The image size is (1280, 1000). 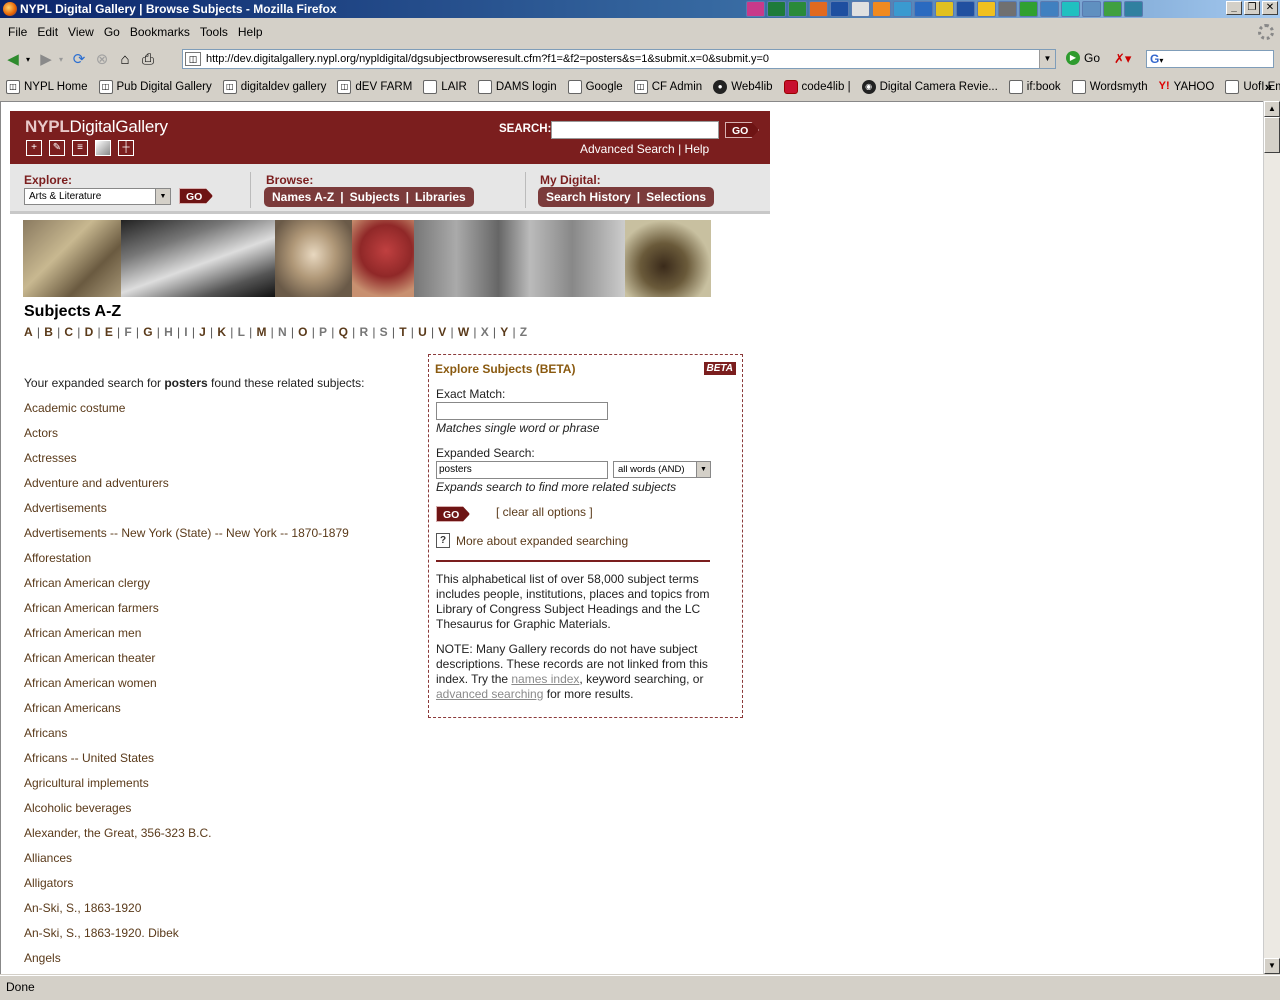 I want to click on bookmark-item: ● Web4lib, so click(x=743, y=87).